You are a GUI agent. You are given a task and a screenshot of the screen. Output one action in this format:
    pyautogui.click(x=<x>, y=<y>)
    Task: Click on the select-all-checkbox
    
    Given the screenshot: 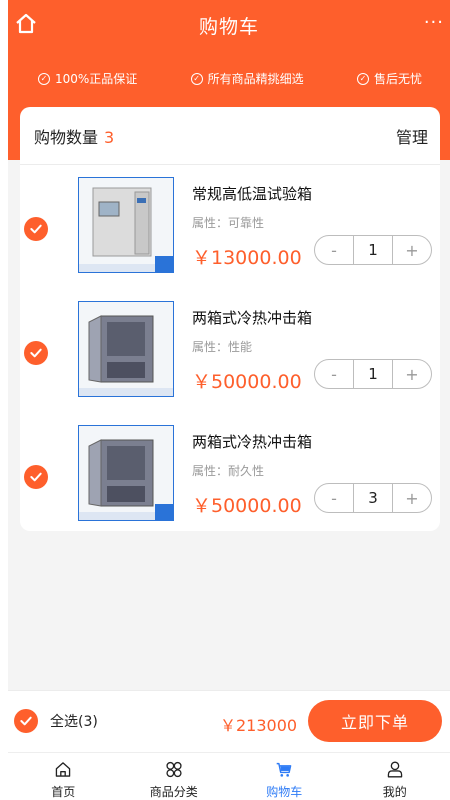 What is the action you would take?
    pyautogui.click(x=26, y=721)
    